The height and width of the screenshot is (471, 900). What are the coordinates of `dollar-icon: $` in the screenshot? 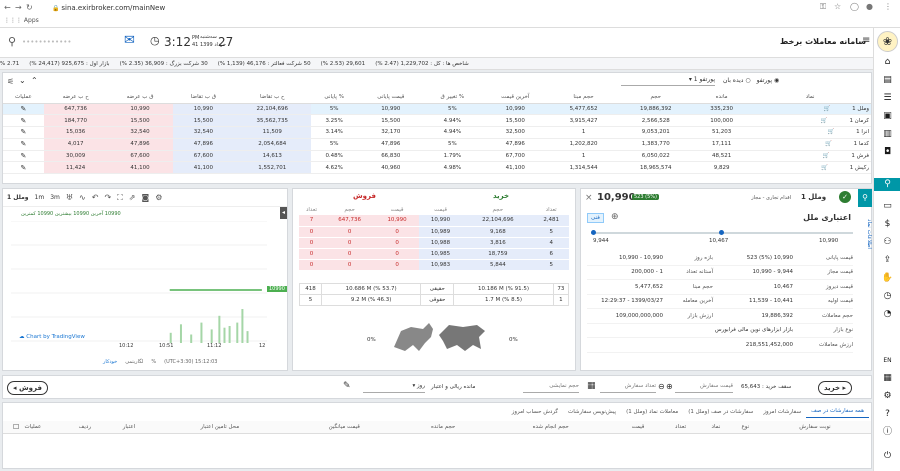 It's located at (887, 224).